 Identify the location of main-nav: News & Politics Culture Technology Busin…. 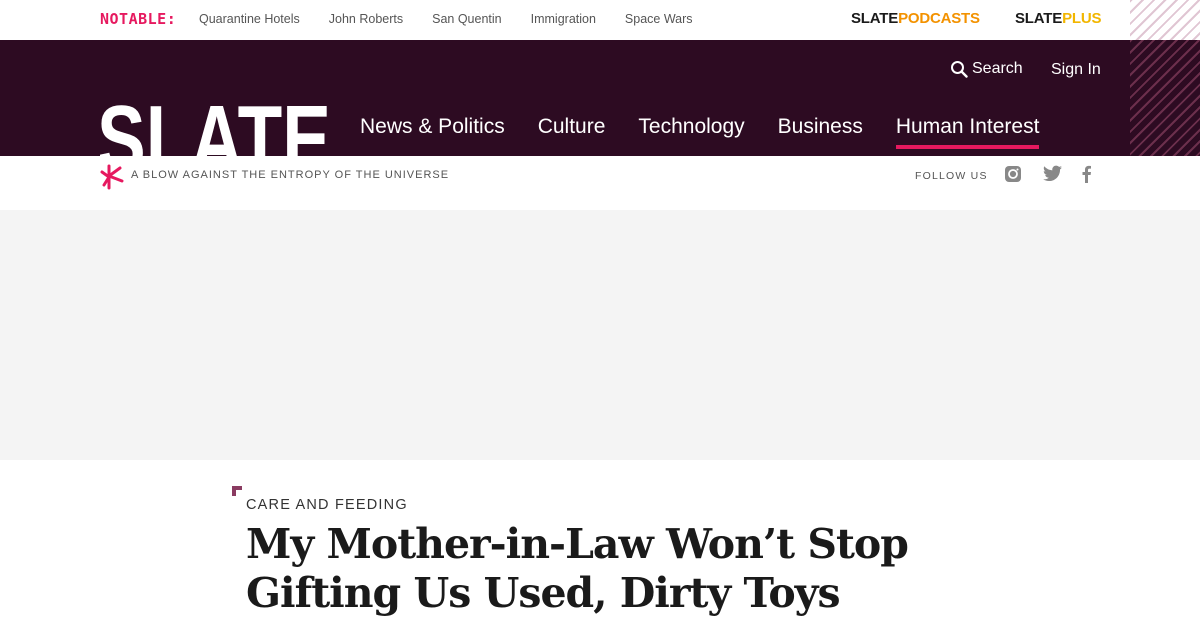
(716, 132).